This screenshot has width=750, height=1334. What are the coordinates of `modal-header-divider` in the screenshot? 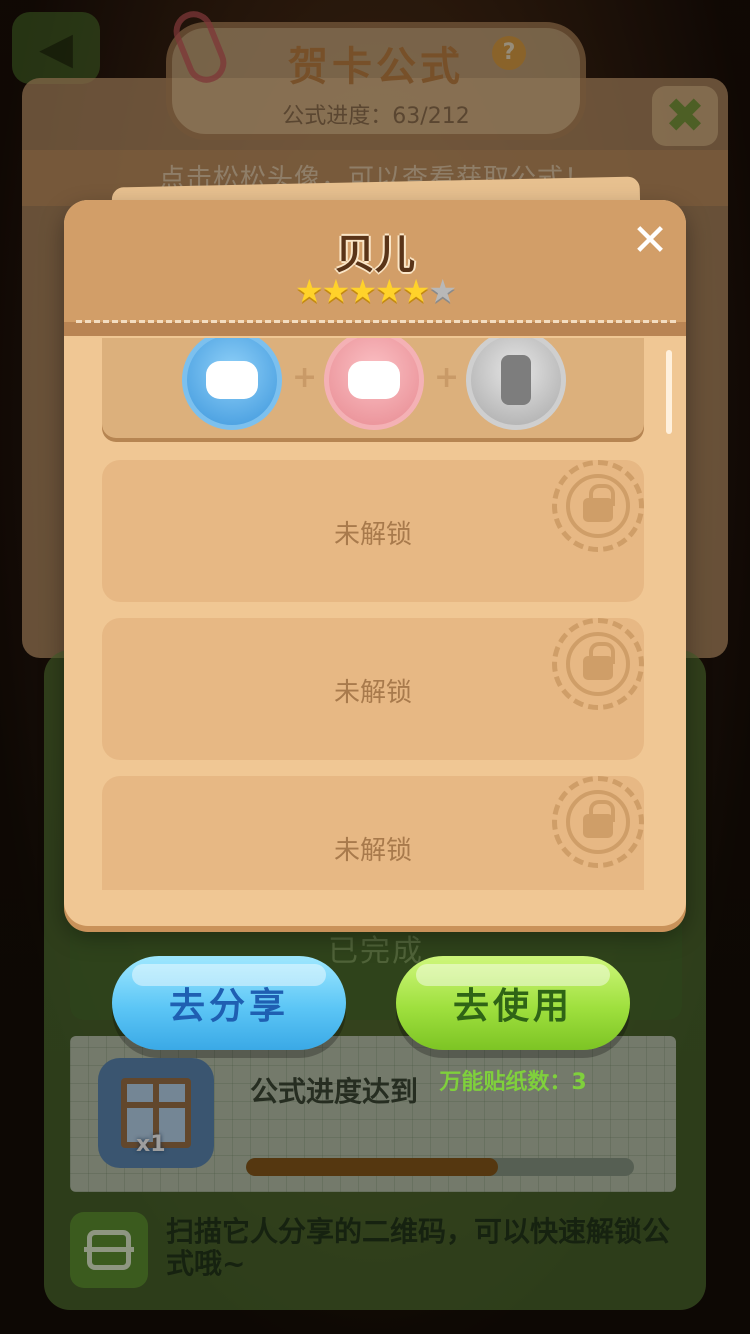 It's located at (376, 321).